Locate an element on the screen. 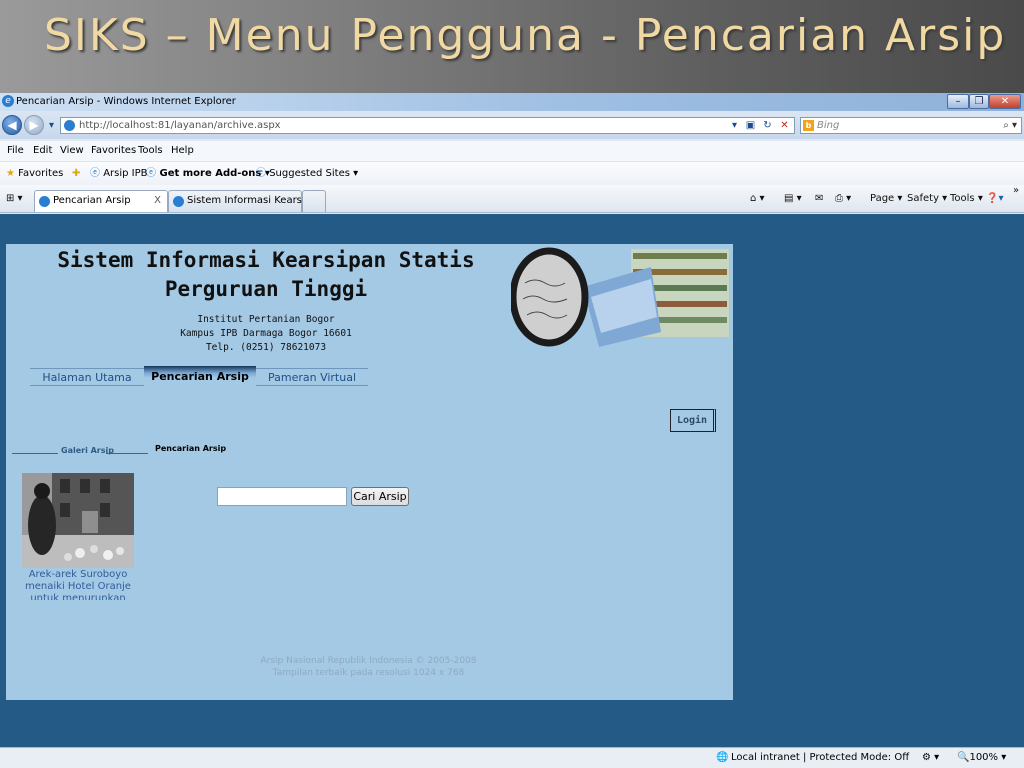 The image size is (1024, 768). safety-menu: Safety ▾ is located at coordinates (927, 199).